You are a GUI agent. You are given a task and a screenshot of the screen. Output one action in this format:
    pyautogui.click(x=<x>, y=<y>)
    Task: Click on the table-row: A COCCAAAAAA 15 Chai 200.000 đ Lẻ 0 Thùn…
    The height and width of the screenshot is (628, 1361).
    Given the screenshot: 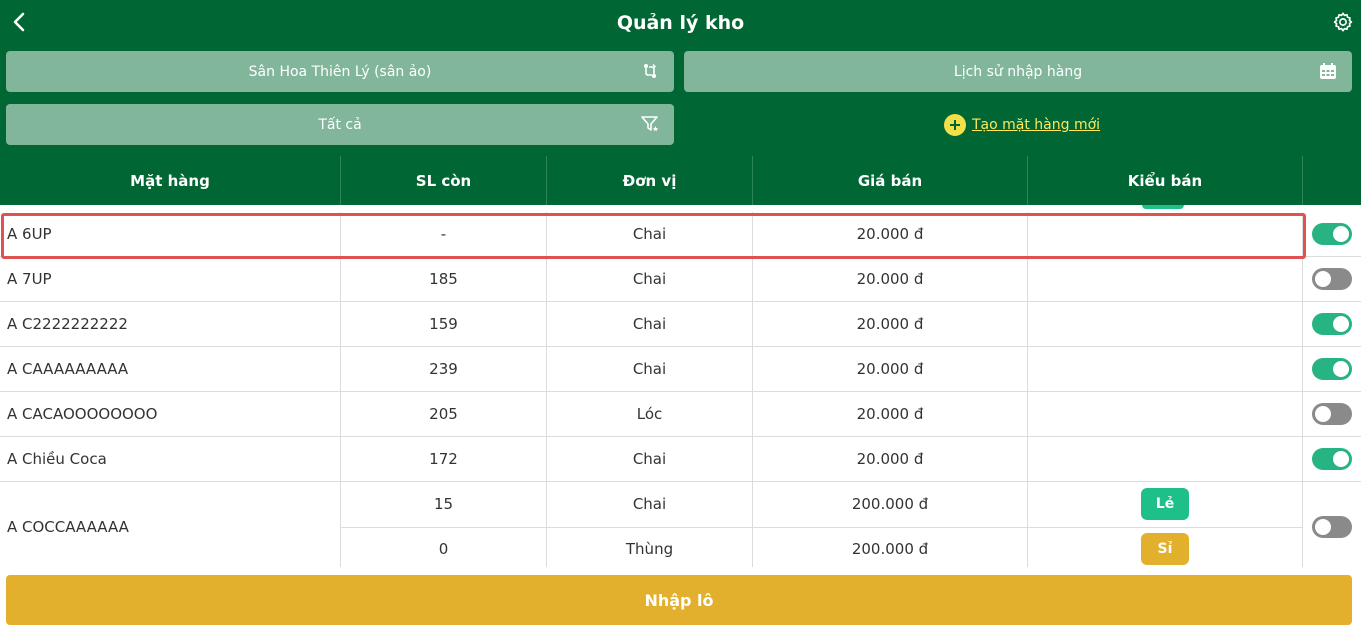 What is the action you would take?
    pyautogui.click(x=680, y=524)
    